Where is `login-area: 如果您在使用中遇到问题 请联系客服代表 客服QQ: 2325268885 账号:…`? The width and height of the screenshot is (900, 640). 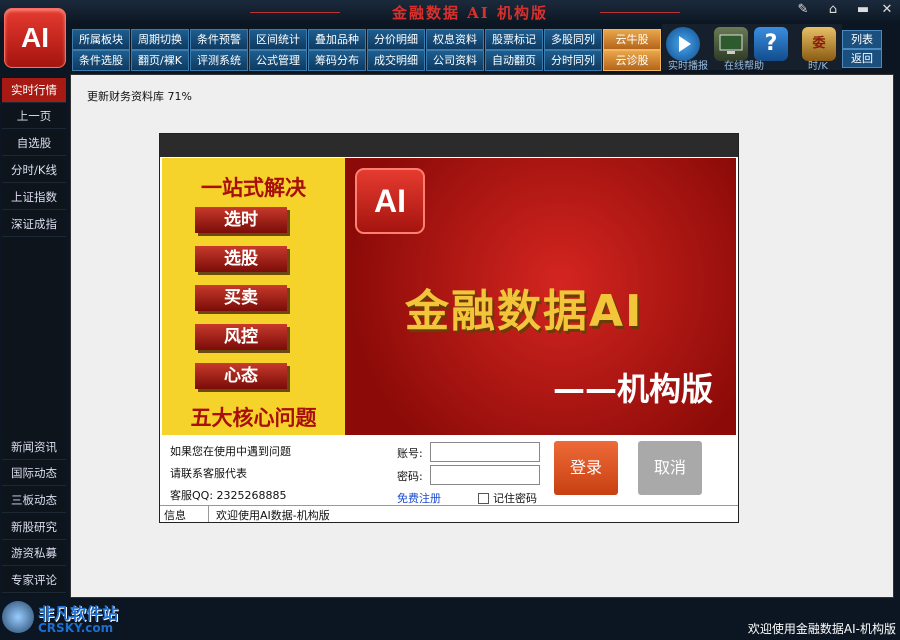 login-area: 如果您在使用中遇到问题 请联系客服代表 客服QQ: 2325268885 账号:… is located at coordinates (449, 470).